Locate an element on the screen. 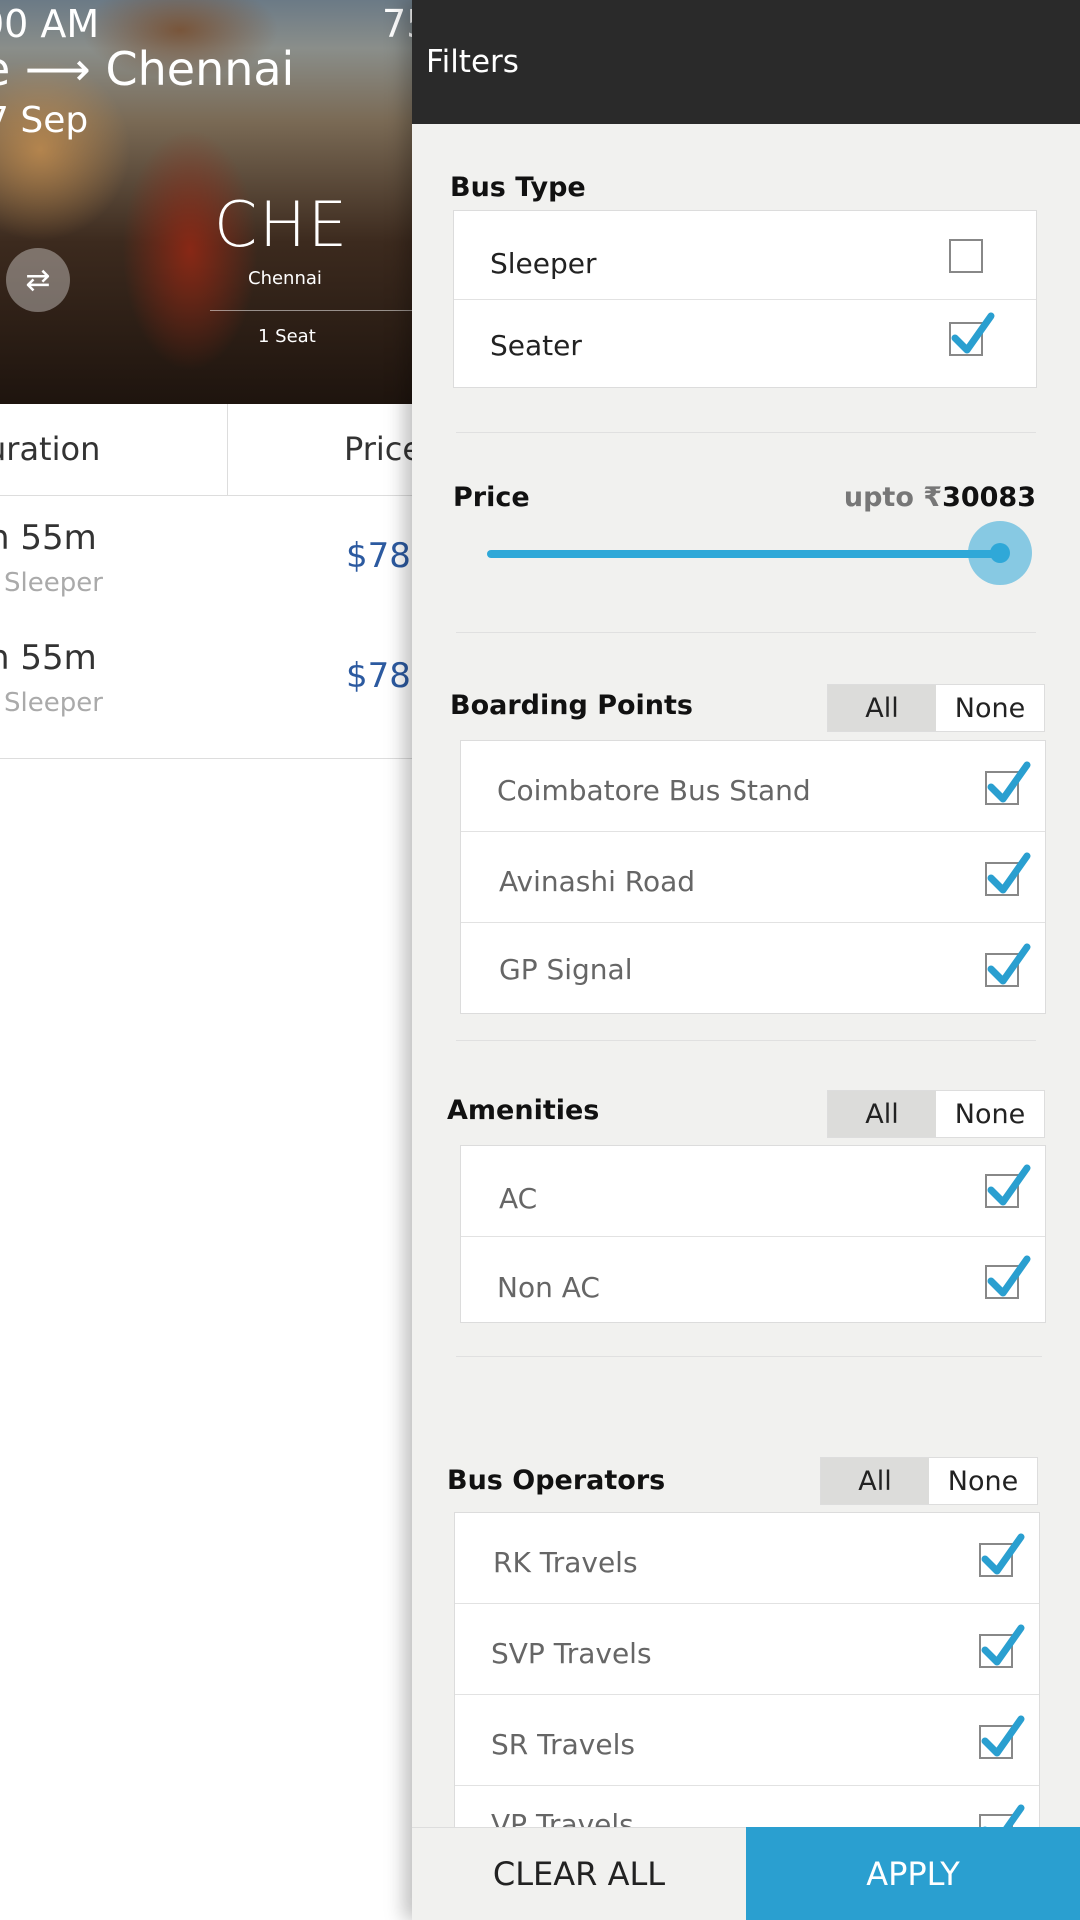  option-label: SR Travels is located at coordinates (563, 1744).